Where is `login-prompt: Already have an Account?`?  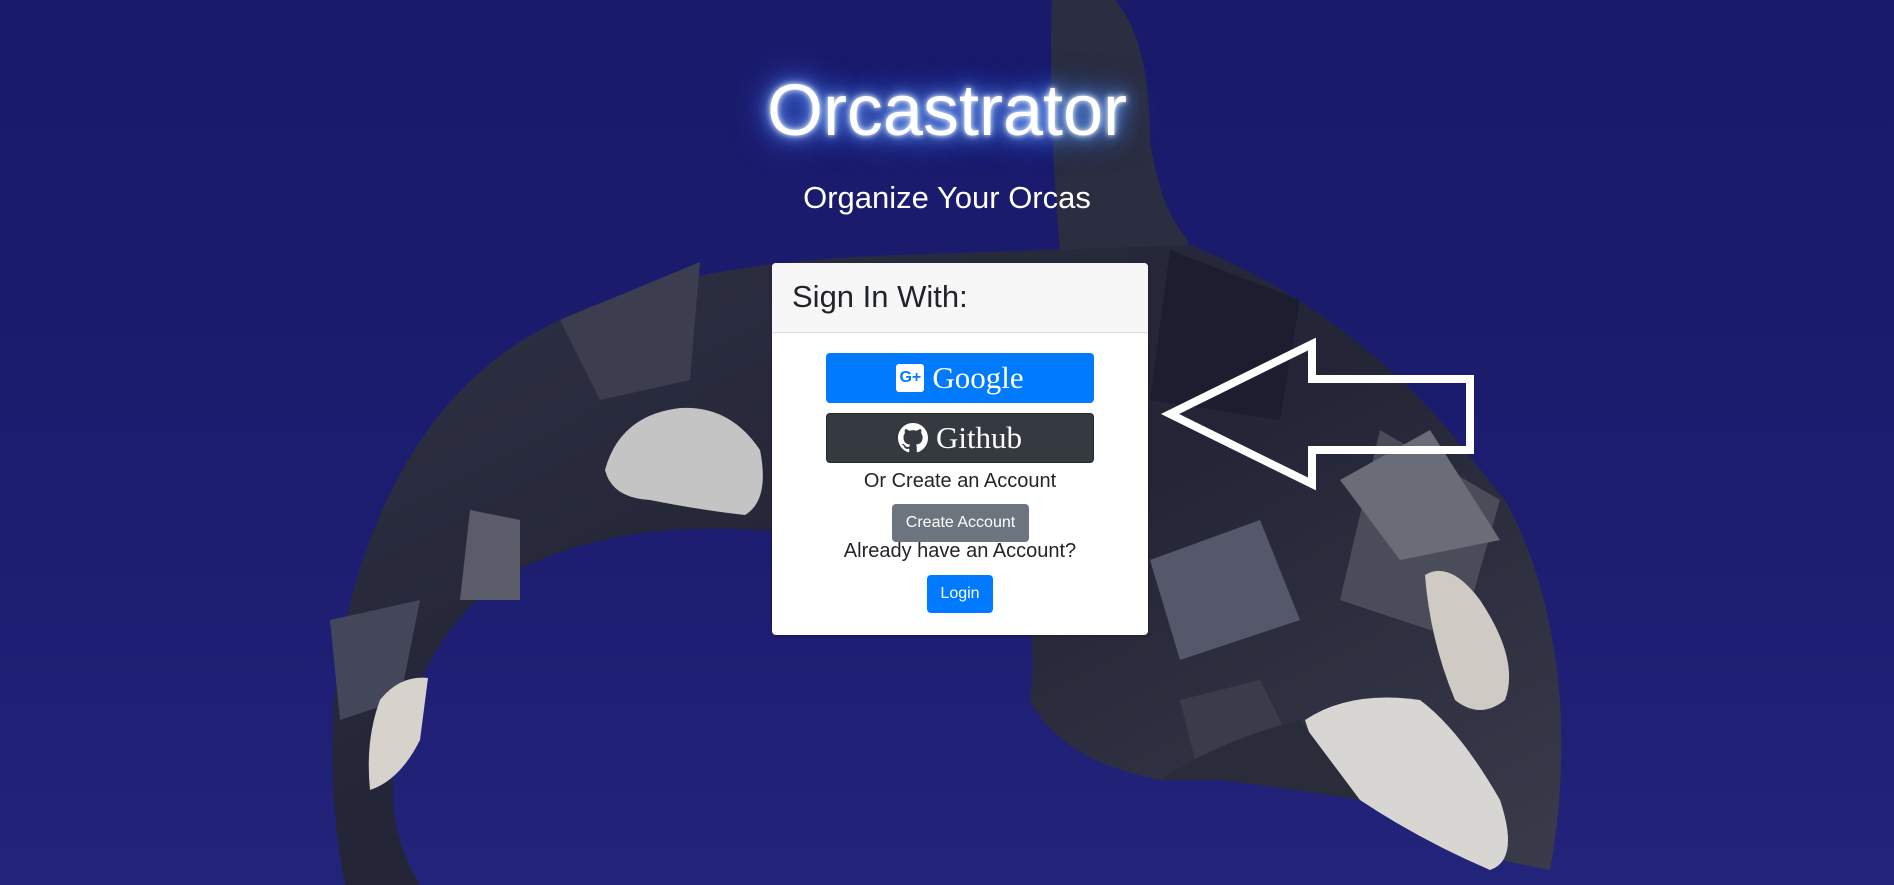
login-prompt: Already have an Account? is located at coordinates (960, 551).